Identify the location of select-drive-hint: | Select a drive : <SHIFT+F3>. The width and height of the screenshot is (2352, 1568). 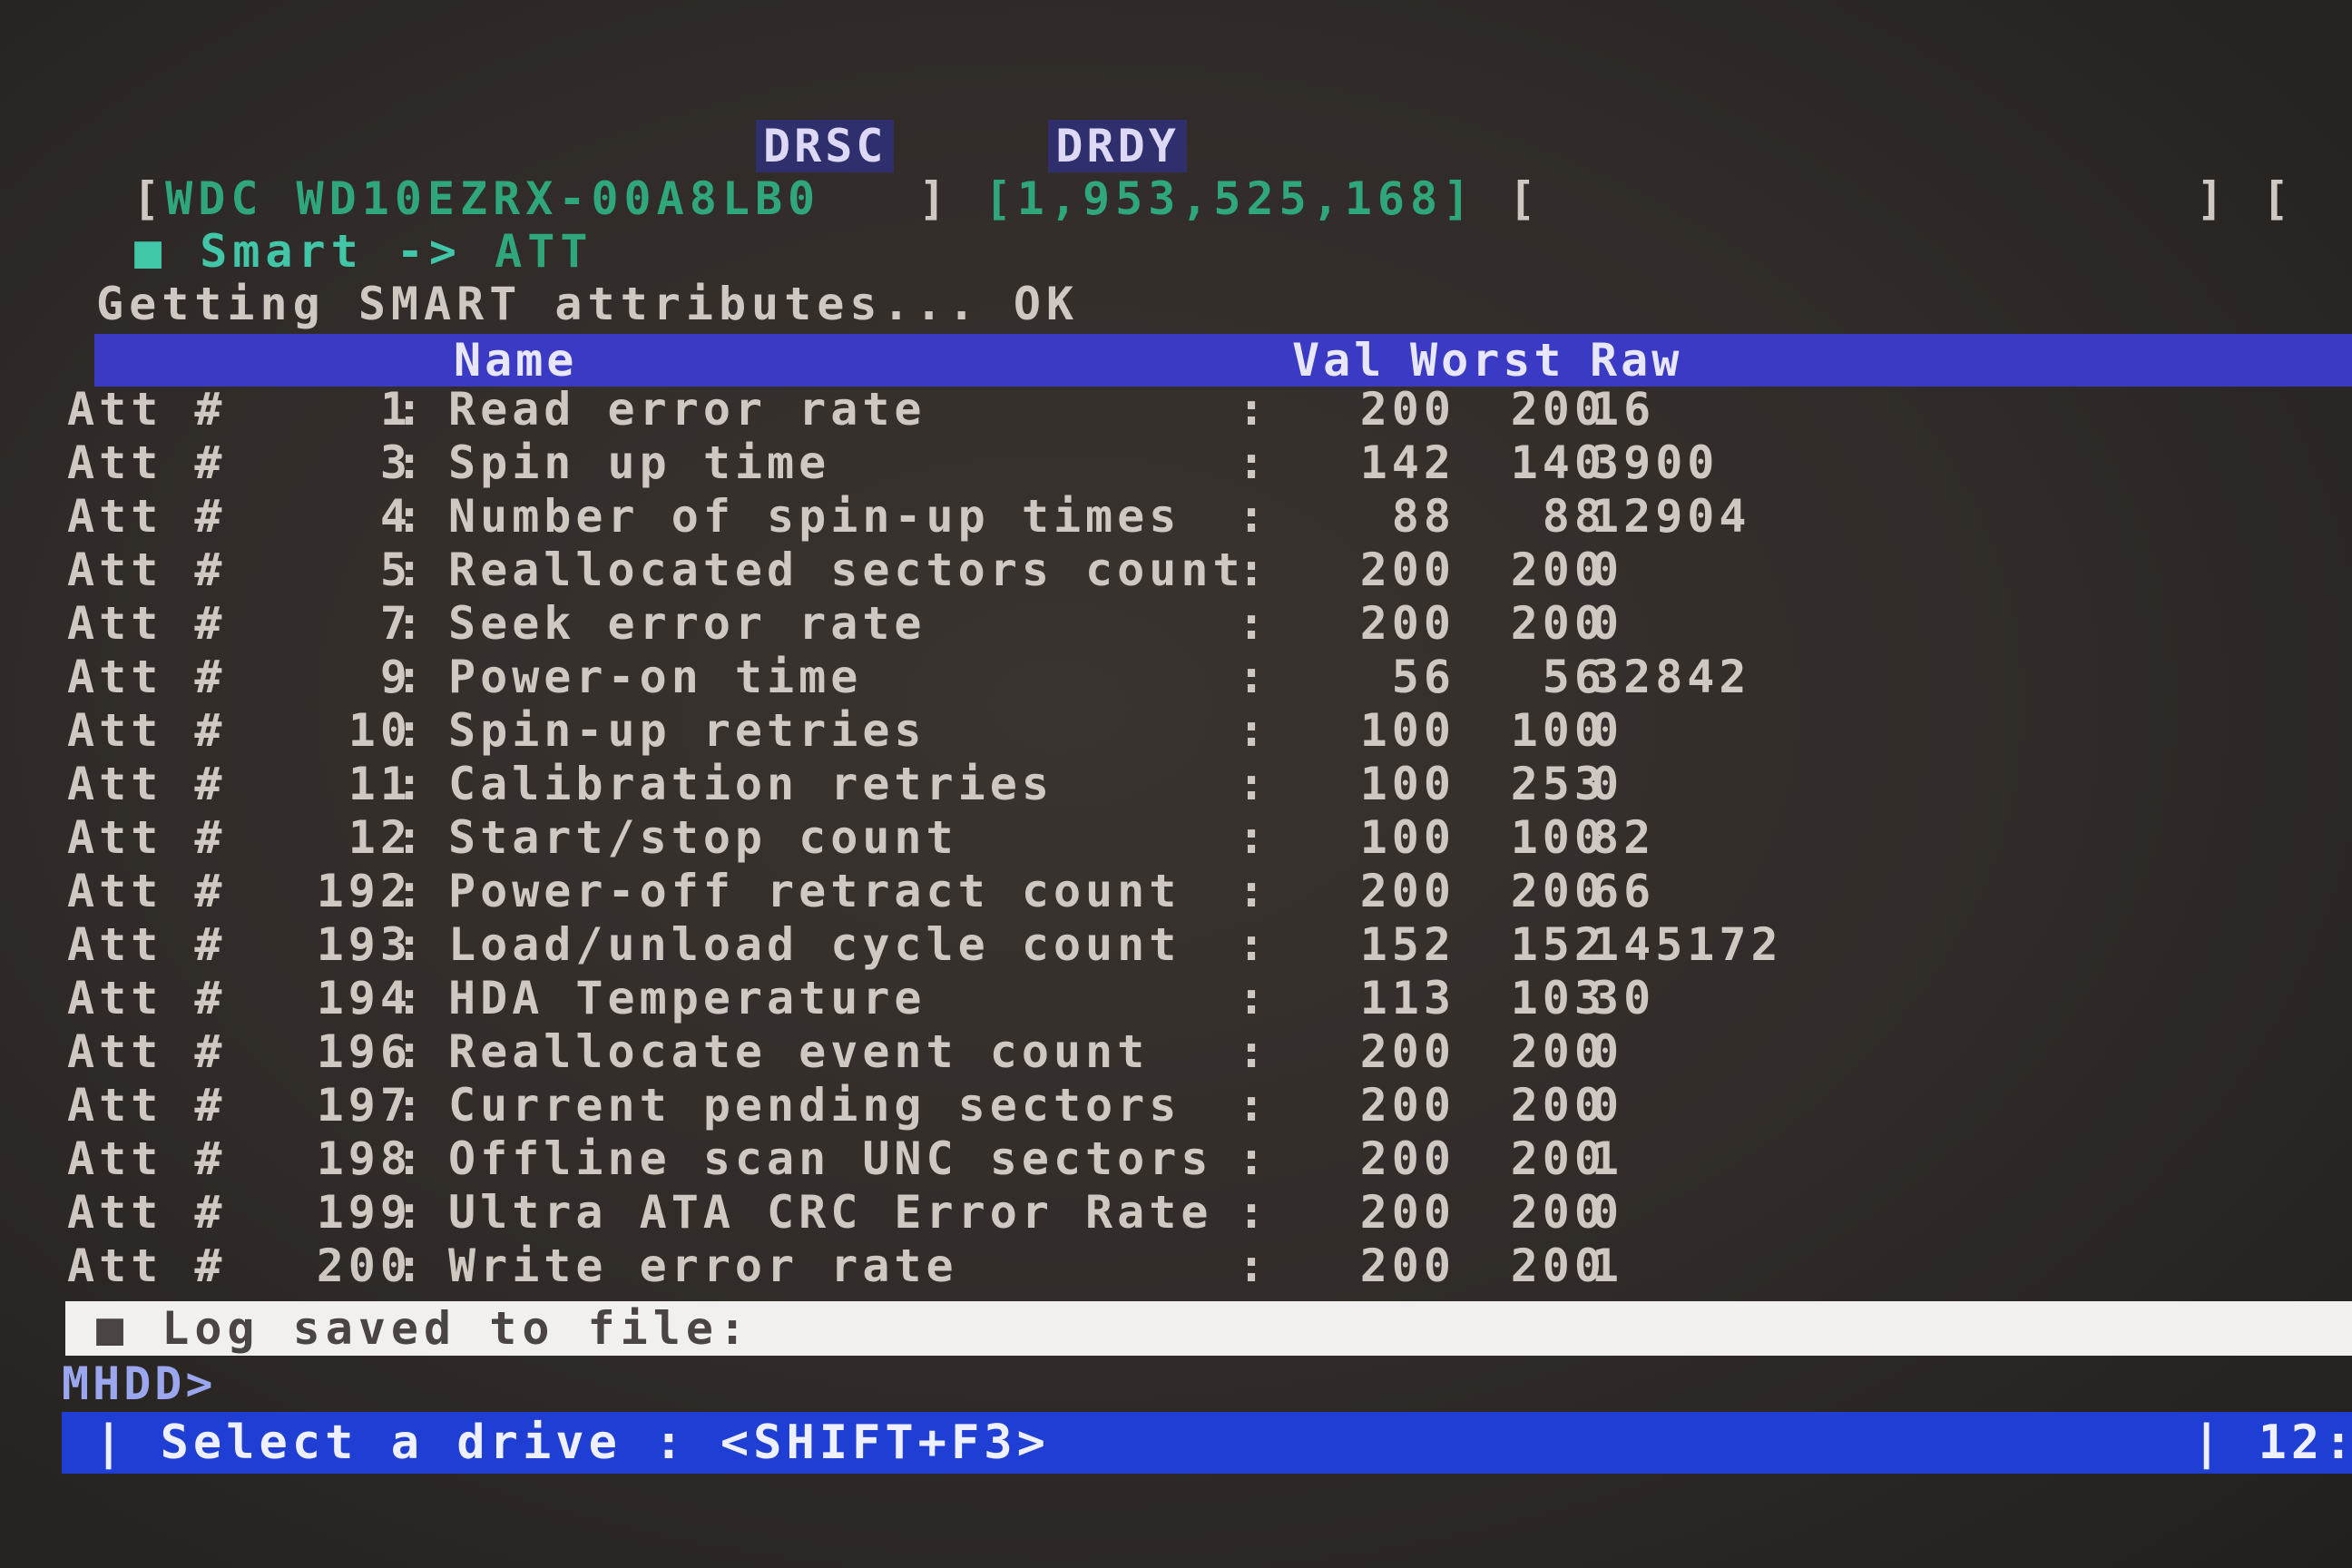
(572, 1443).